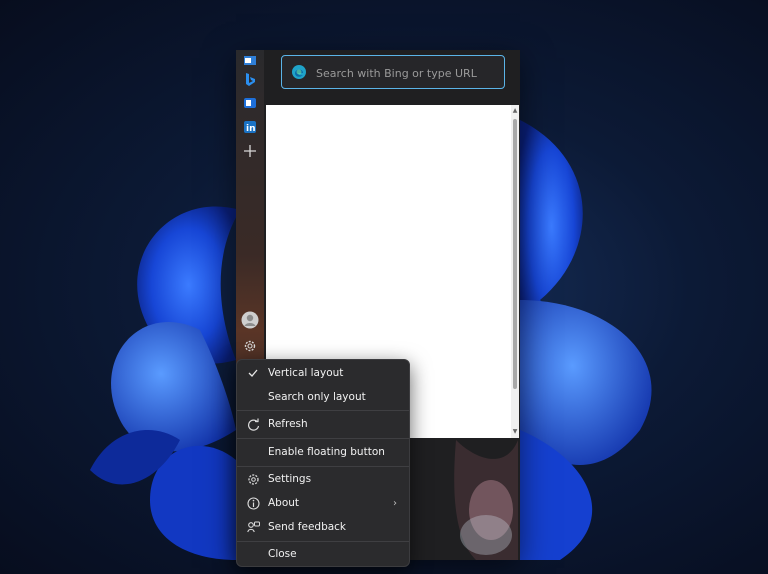 Image resolution: width=768 pixels, height=574 pixels. Describe the element at coordinates (515, 432) in the screenshot. I see `scroll-down-arrow: ▼` at that location.